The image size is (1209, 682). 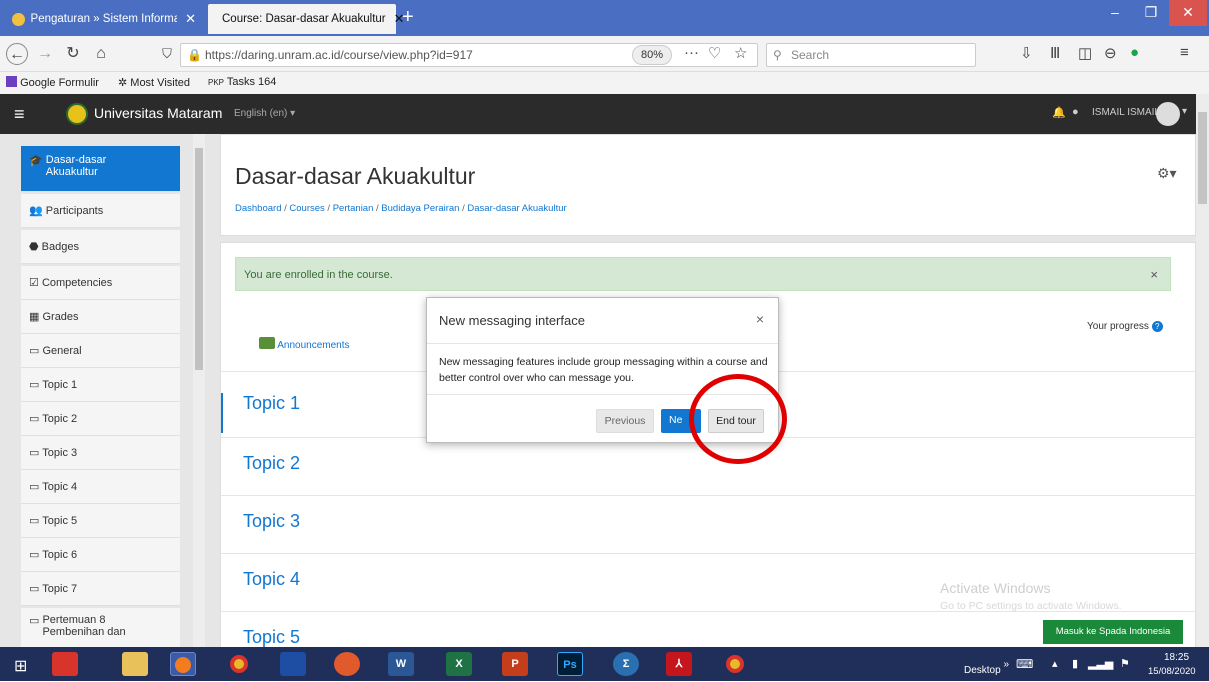 What do you see at coordinates (1202, 158) in the screenshot?
I see `page-scrollbar-thumb` at bounding box center [1202, 158].